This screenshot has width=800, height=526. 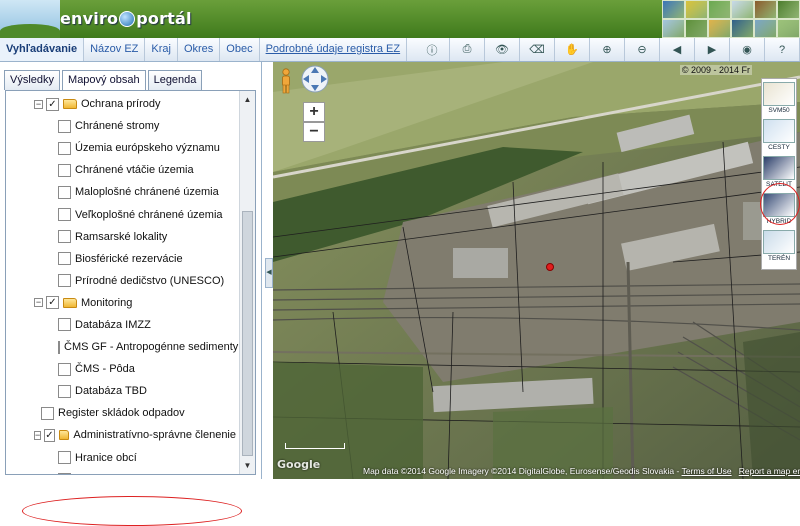 What do you see at coordinates (247, 333) in the screenshot?
I see `scrollbar-thumb` at bounding box center [247, 333].